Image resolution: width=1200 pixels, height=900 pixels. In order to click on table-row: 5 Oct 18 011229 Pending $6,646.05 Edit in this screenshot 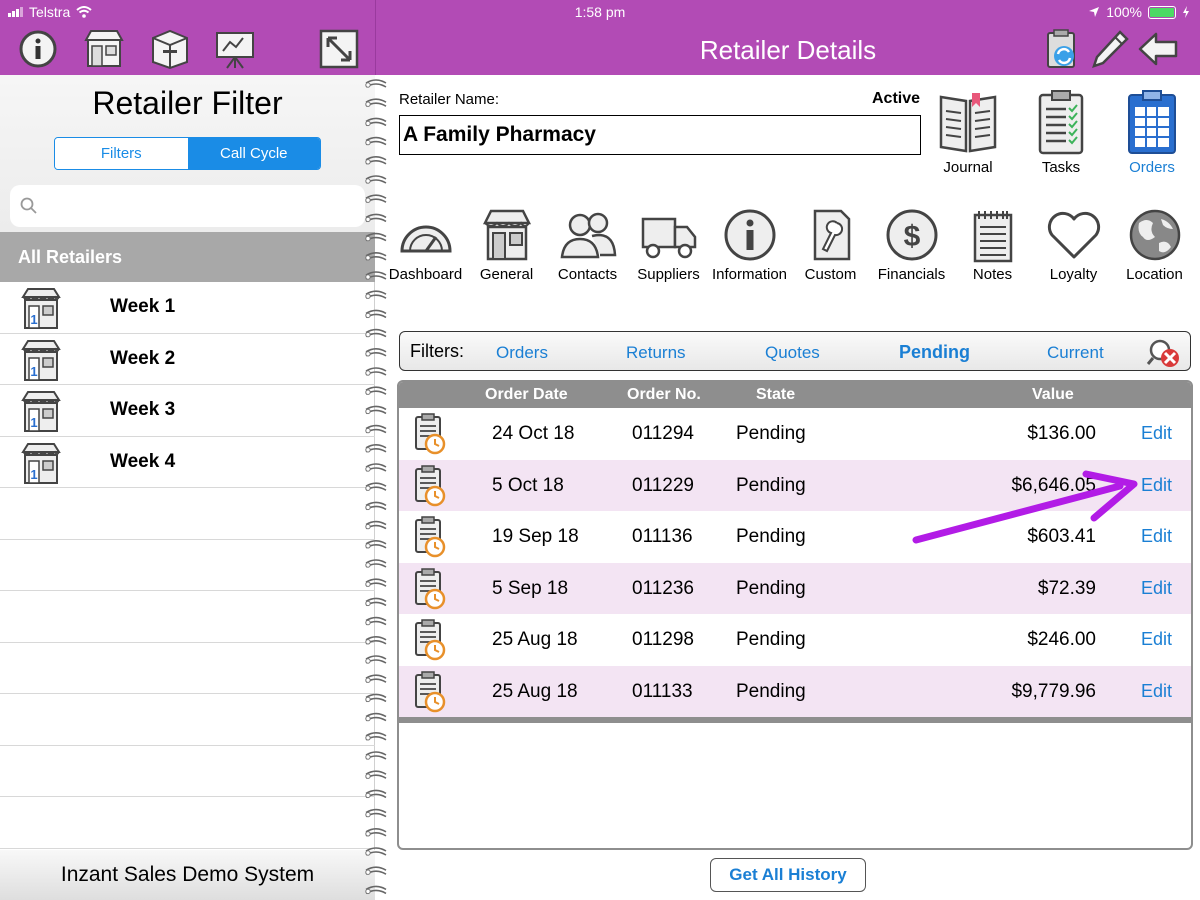, I will do `click(795, 485)`.